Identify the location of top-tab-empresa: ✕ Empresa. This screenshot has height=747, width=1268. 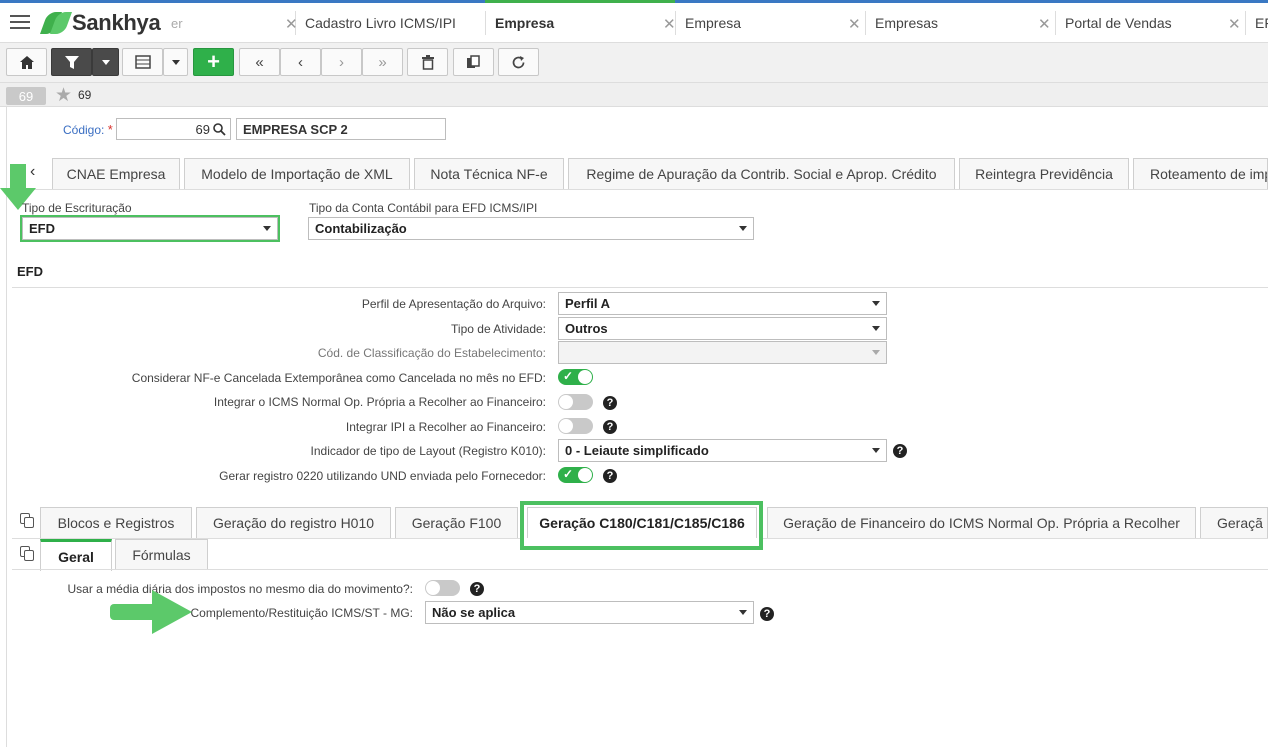
(702, 23).